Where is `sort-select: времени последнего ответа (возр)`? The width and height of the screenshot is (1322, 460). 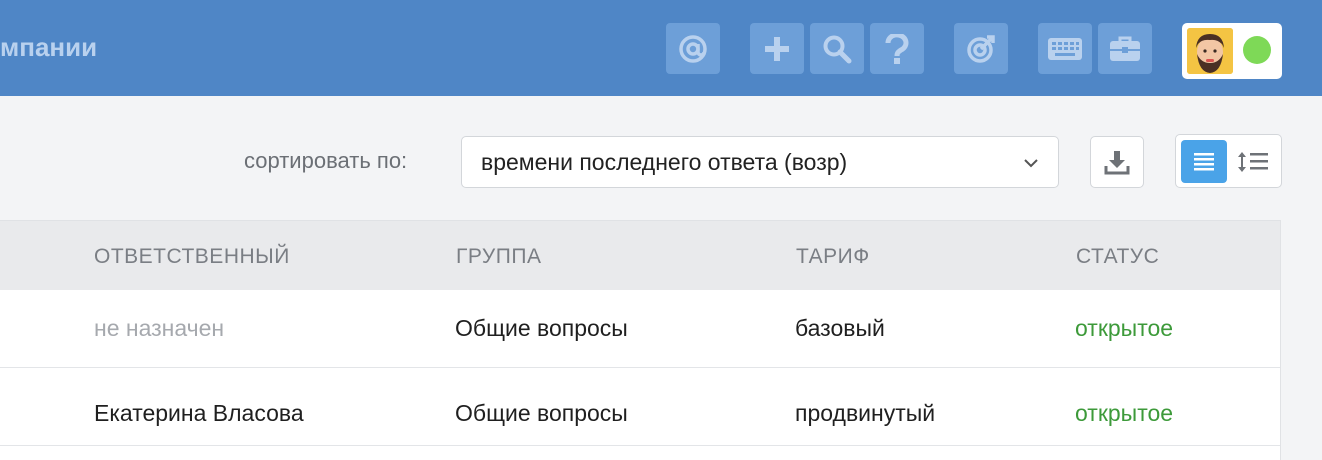 sort-select: времени последнего ответа (возр) is located at coordinates (760, 162).